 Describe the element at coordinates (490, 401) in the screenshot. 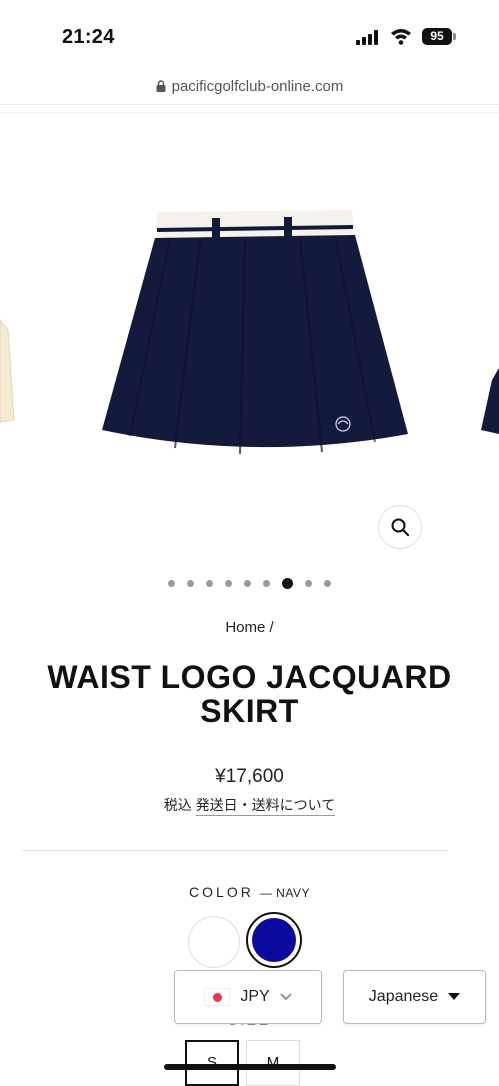

I see `next-image-peek` at that location.